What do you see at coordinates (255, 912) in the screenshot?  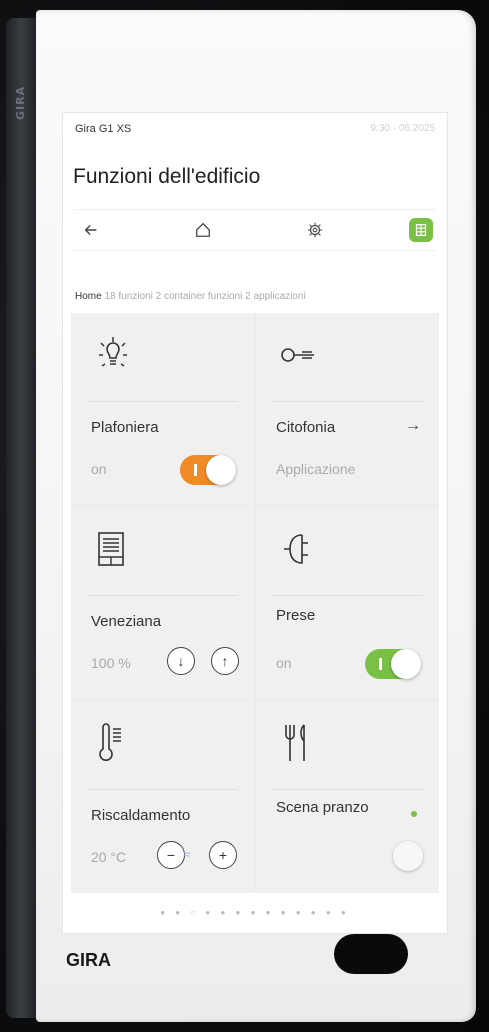 I see `page-indicator: ● ● ○ ● ● ● ● ● ● ● ● ● ●` at bounding box center [255, 912].